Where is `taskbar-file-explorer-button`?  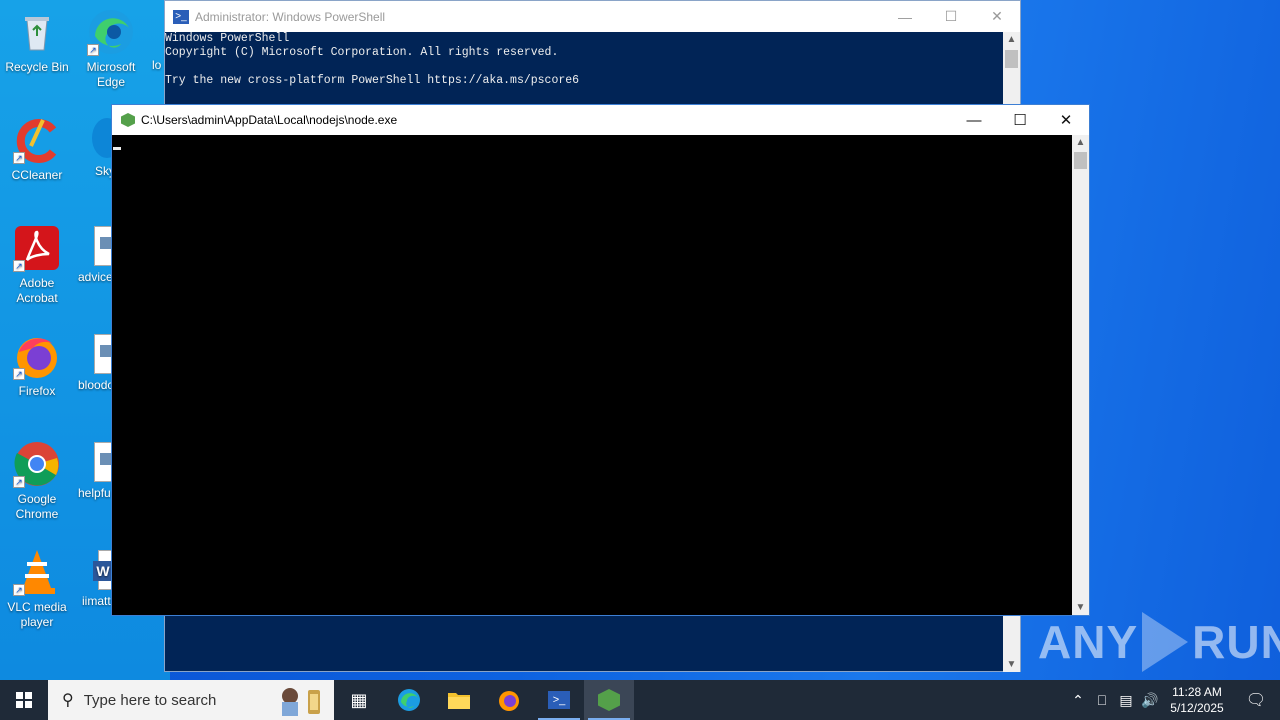 taskbar-file-explorer-button is located at coordinates (459, 700).